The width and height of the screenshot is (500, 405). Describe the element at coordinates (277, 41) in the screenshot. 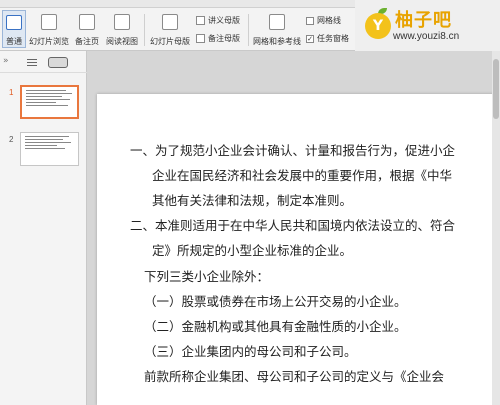

I see `grid-guides-label: 网格和参考线` at that location.